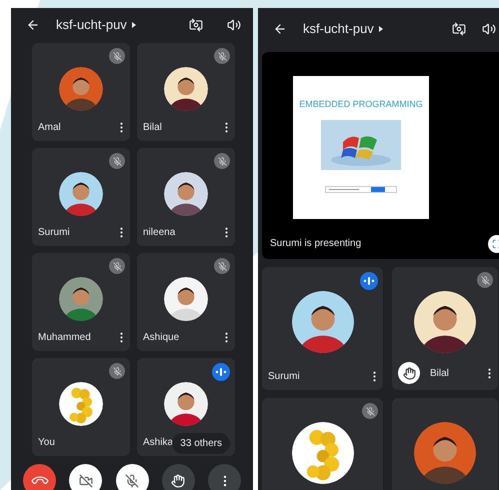 Image resolution: width=499 pixels, height=490 pixels. Describe the element at coordinates (186, 407) in the screenshot. I see `participant-tile: Ashika 33 others` at that location.